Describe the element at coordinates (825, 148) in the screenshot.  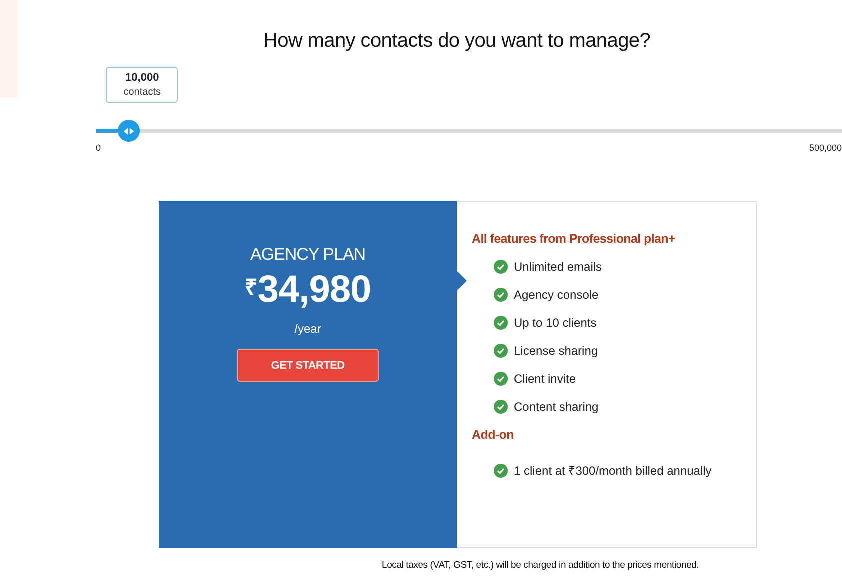
I see `slider-max-label: 500,000` at that location.